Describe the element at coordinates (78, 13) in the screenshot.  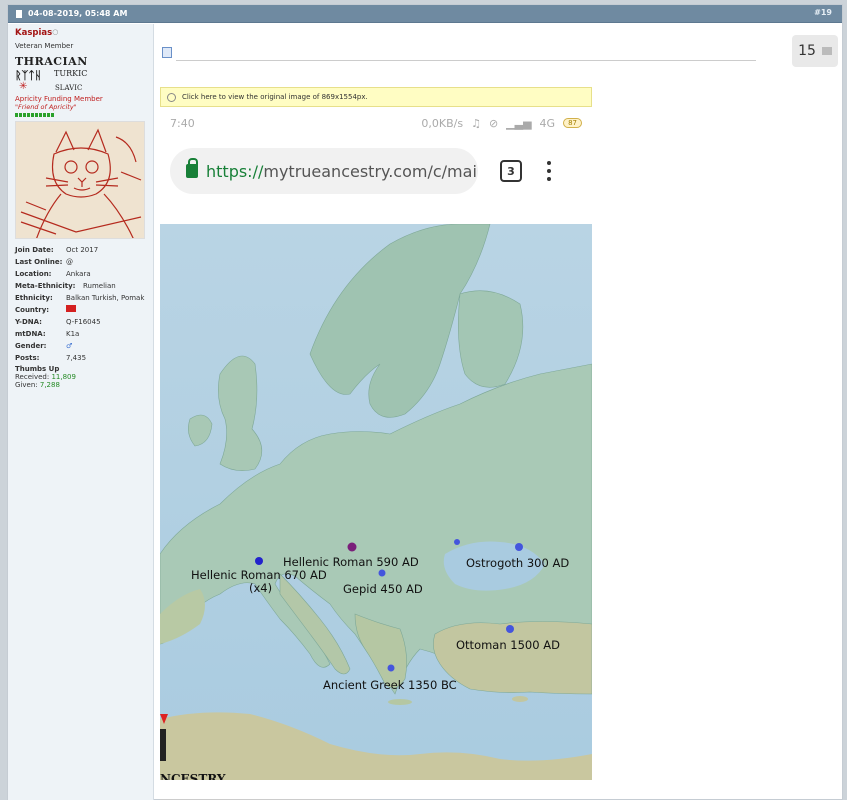
I see `post-date: 04-08-2019, 05:48 AM` at that location.